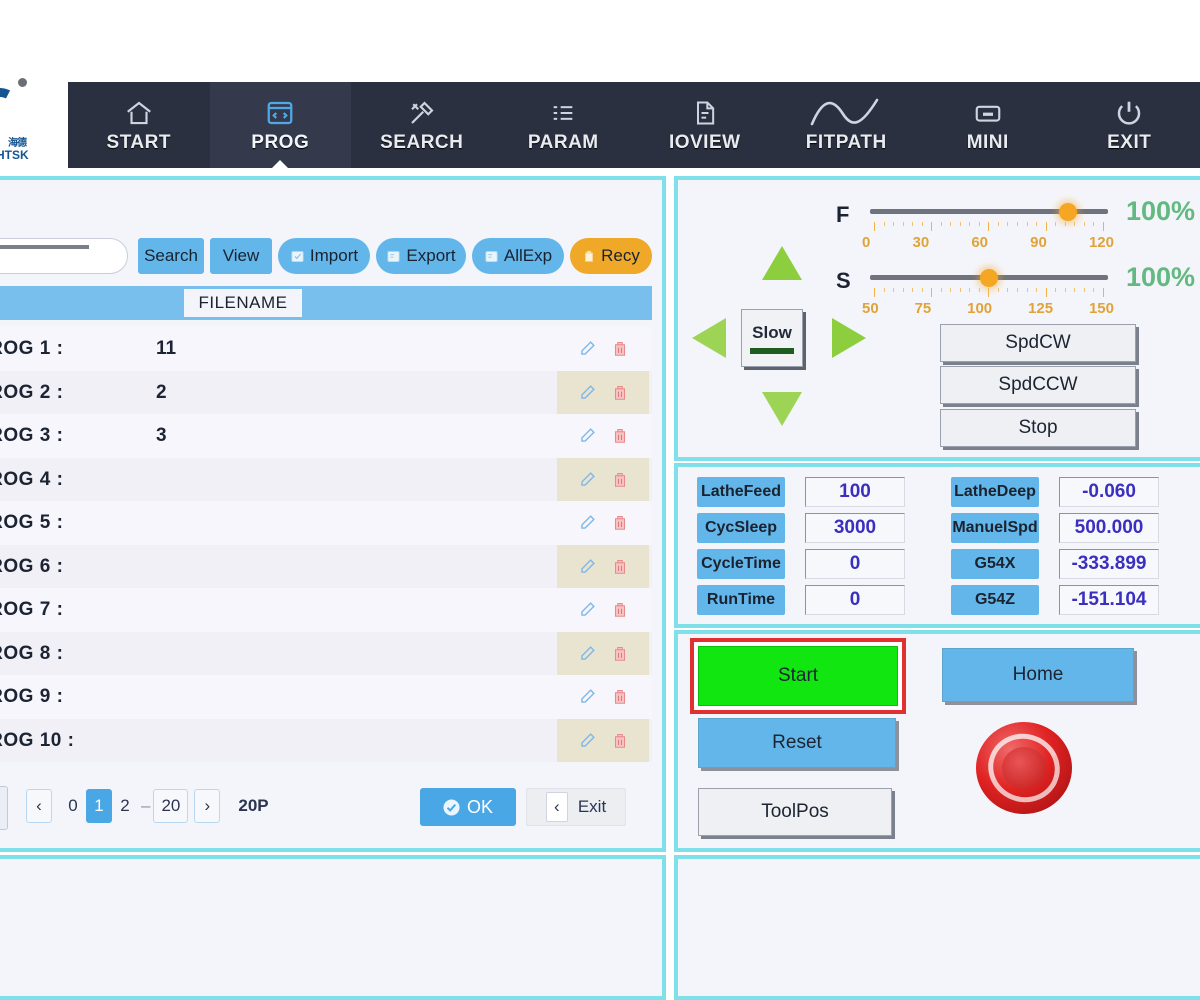 The width and height of the screenshot is (1200, 1000). I want to click on page-button-2: 2, so click(125, 806).